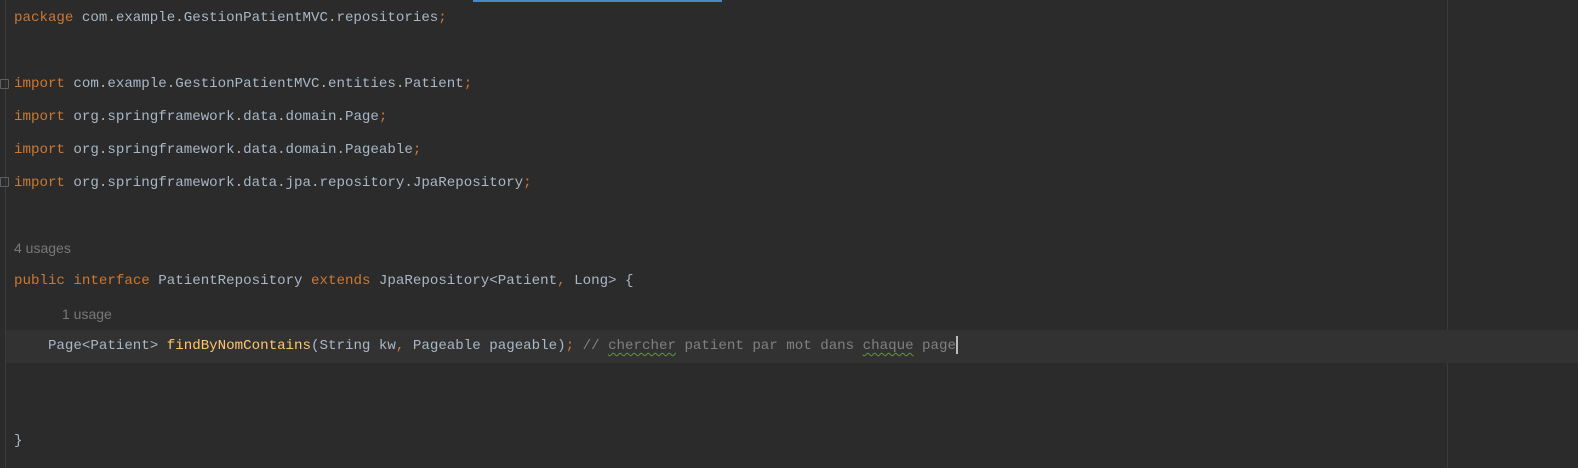 The image size is (1578, 468). I want to click on comment: patient par mot dans, so click(769, 346).